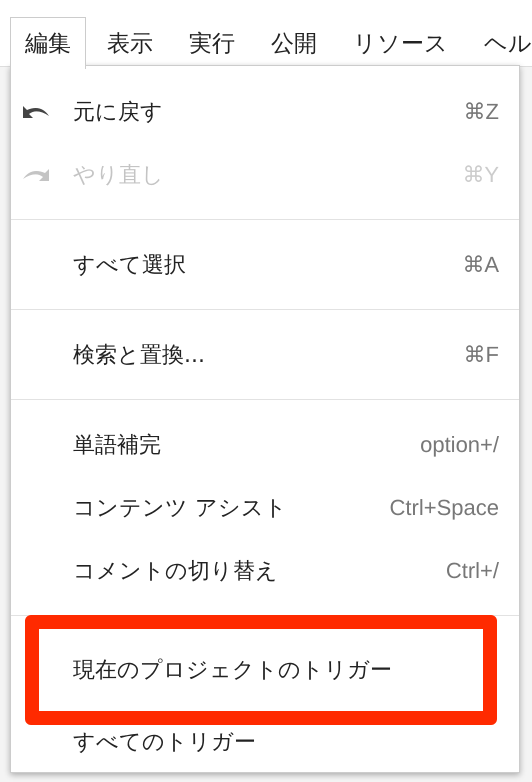  Describe the element at coordinates (117, 446) in the screenshot. I see `menu-item-label: 単語補完` at that location.